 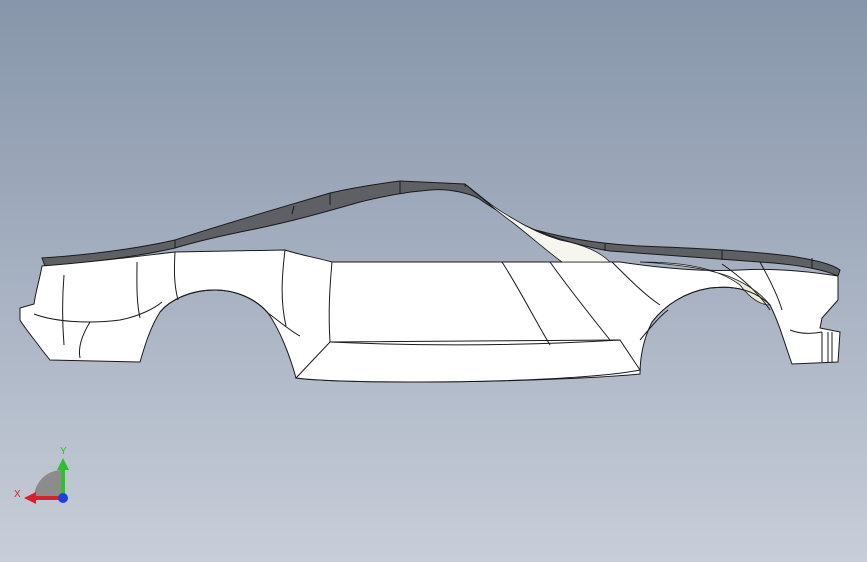 I want to click on z-axis-dot, so click(x=63, y=498).